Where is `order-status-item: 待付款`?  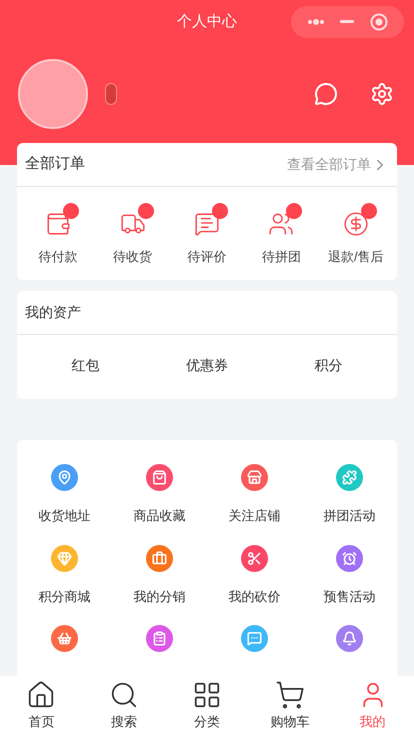 order-status-item: 待付款 is located at coordinates (58, 233).